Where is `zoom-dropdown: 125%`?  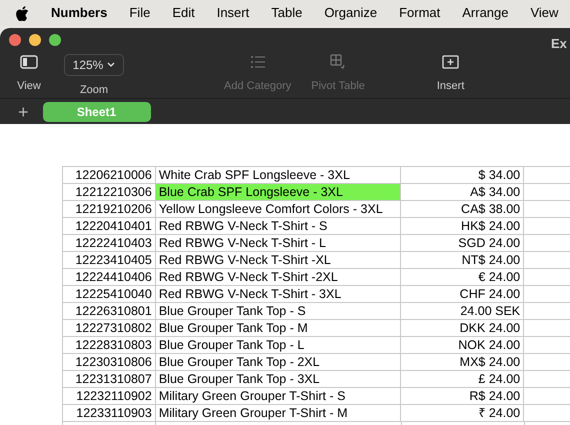
zoom-dropdown: 125% is located at coordinates (94, 65).